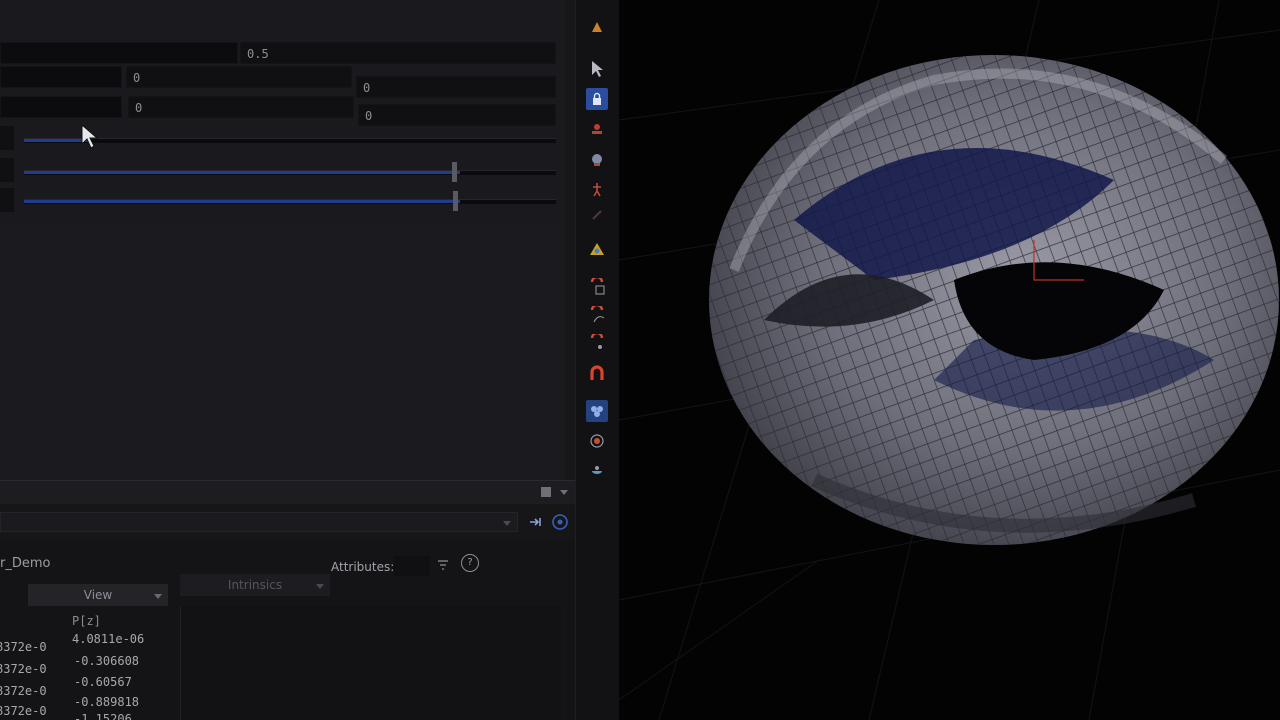  Describe the element at coordinates (61, 77) in the screenshot. I see `param-row2-label-field` at that location.